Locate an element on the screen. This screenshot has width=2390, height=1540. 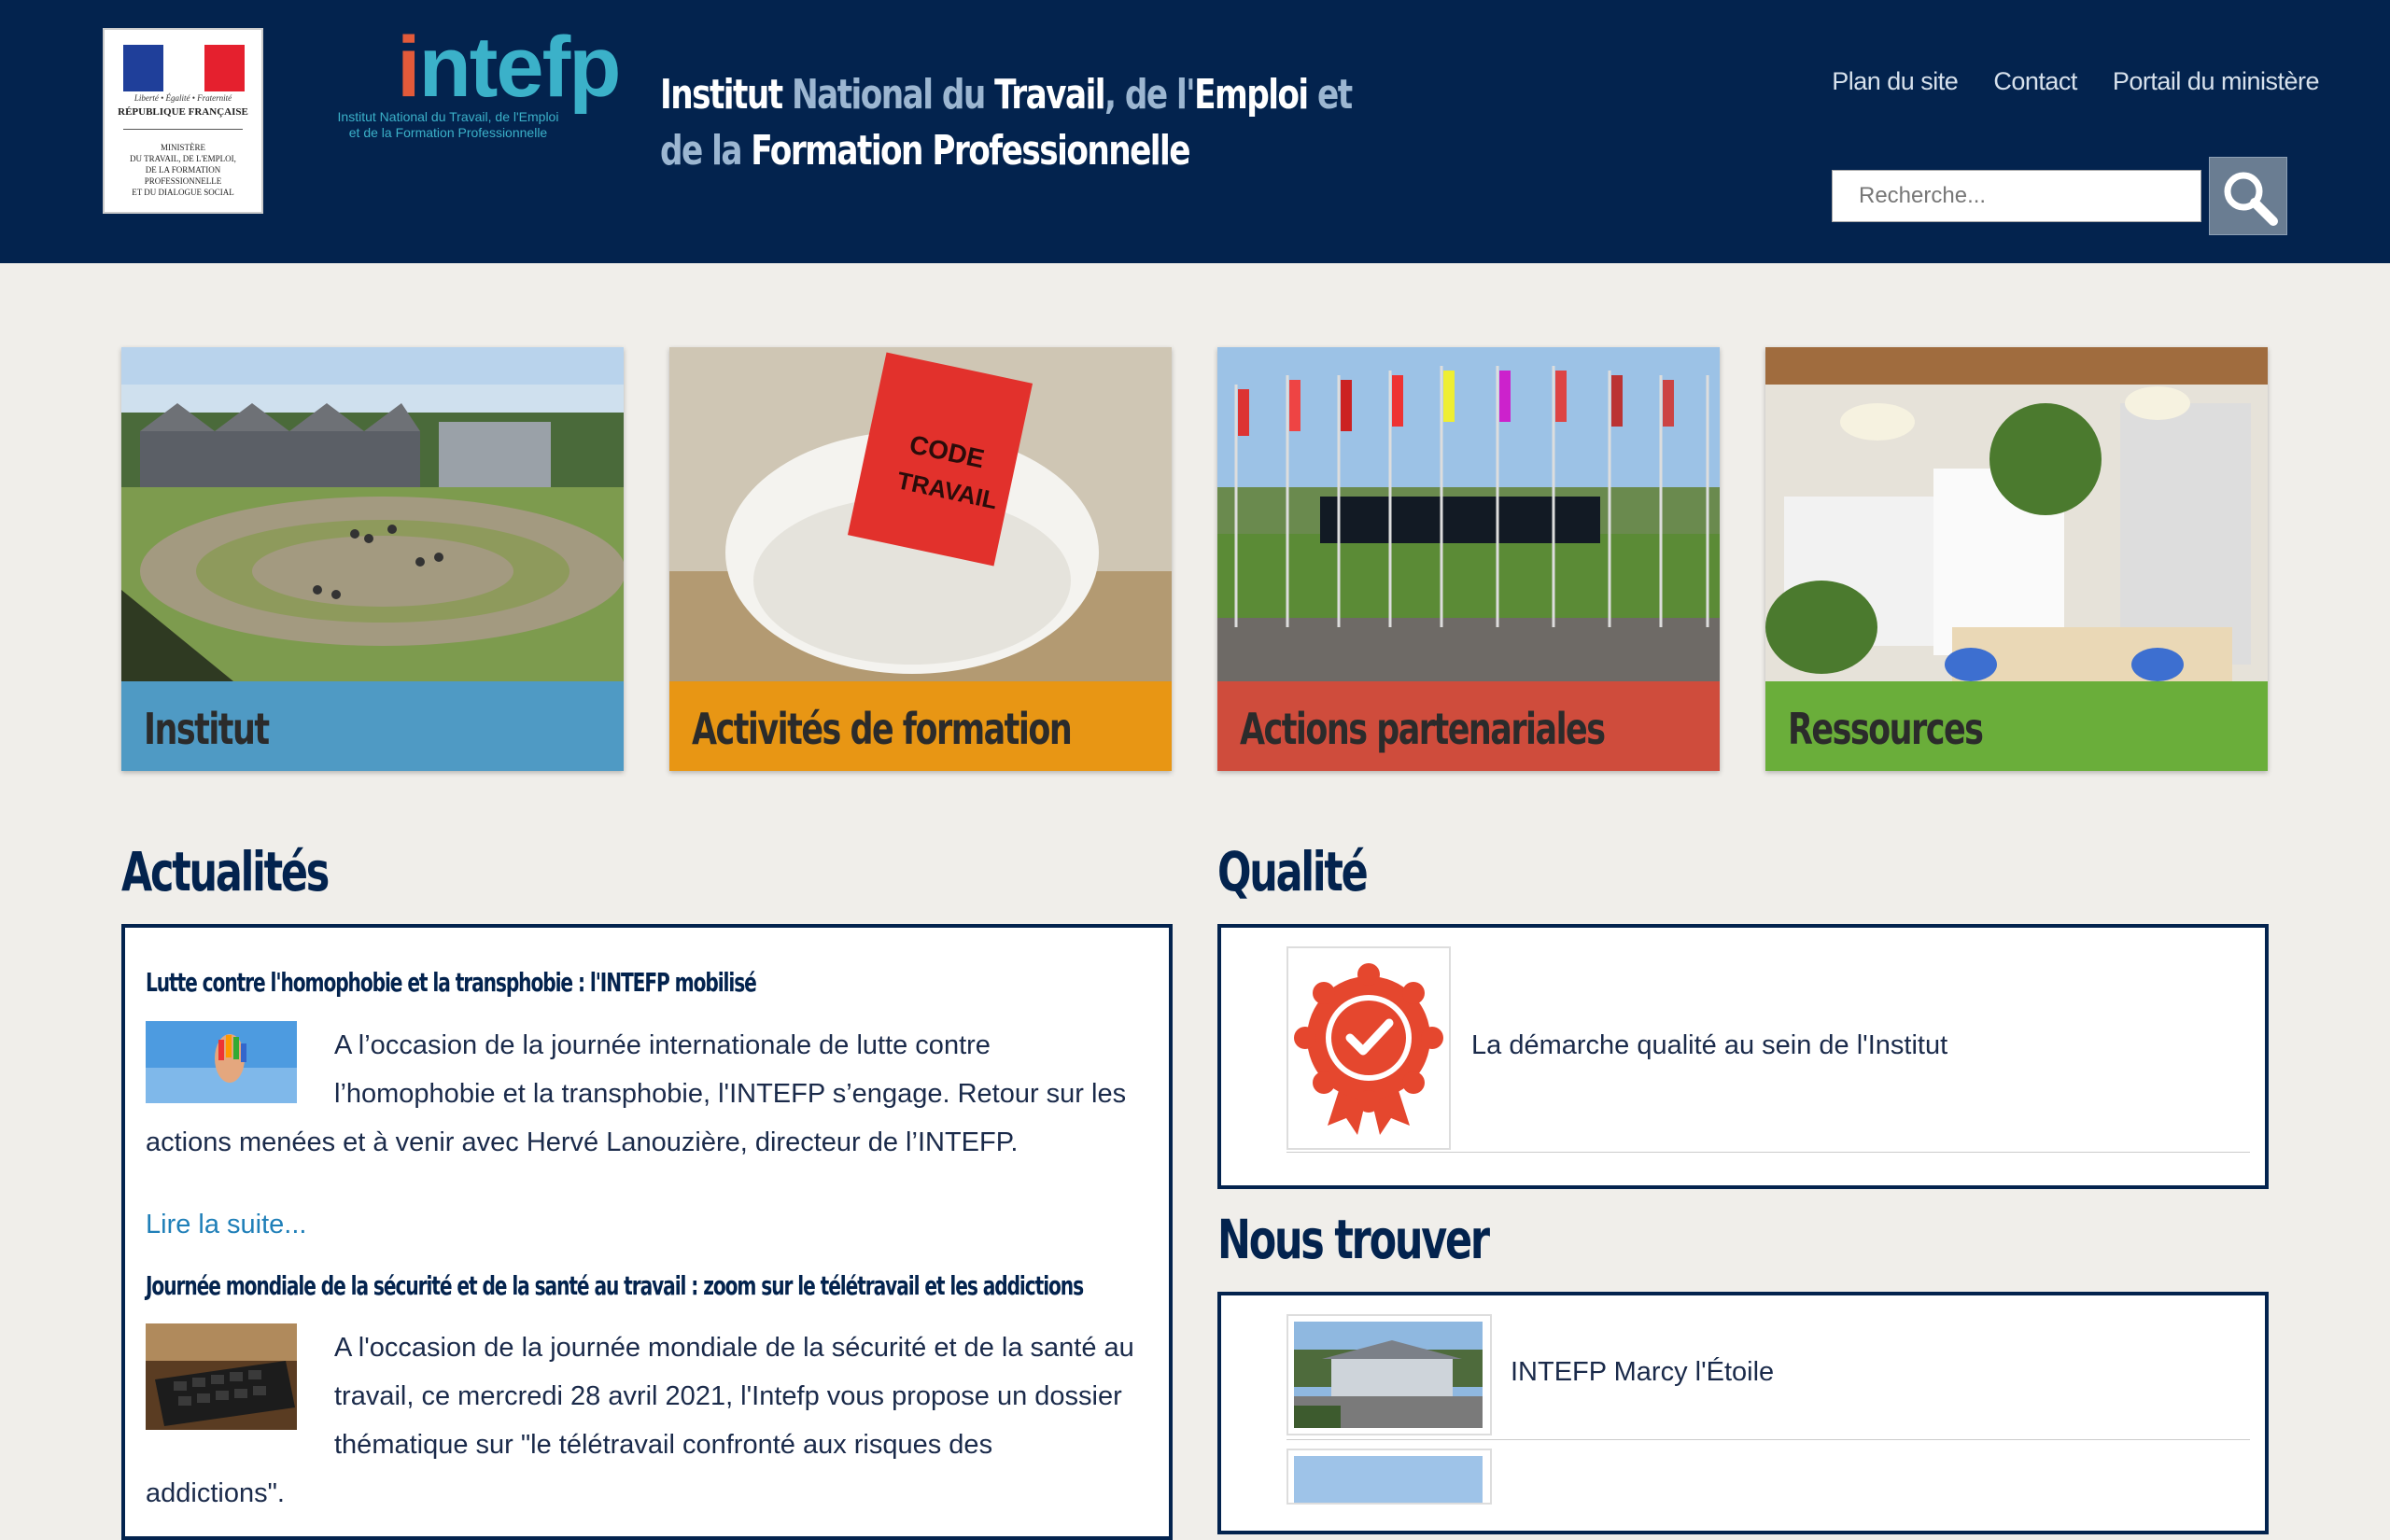
tile-label: Actions partenariales is located at coordinates (1423, 729).